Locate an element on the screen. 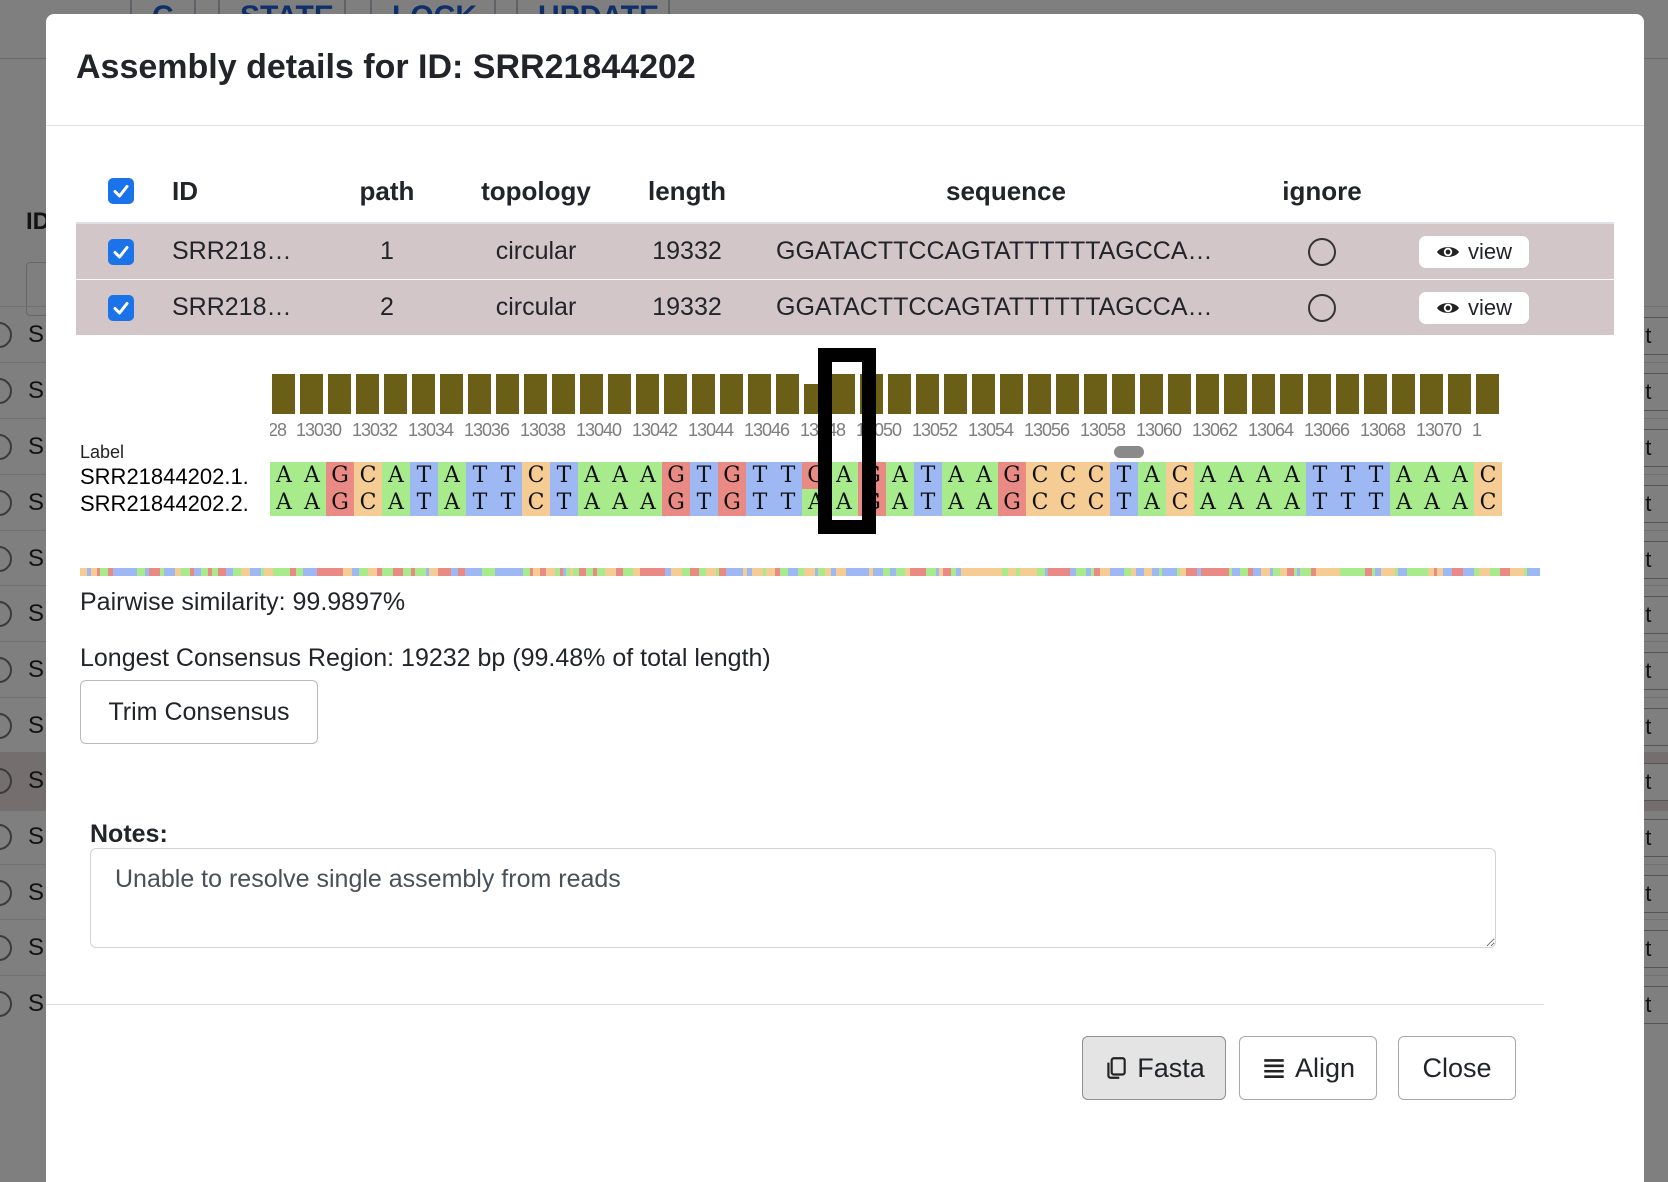  ruler-tick: 13056 is located at coordinates (1047, 430).